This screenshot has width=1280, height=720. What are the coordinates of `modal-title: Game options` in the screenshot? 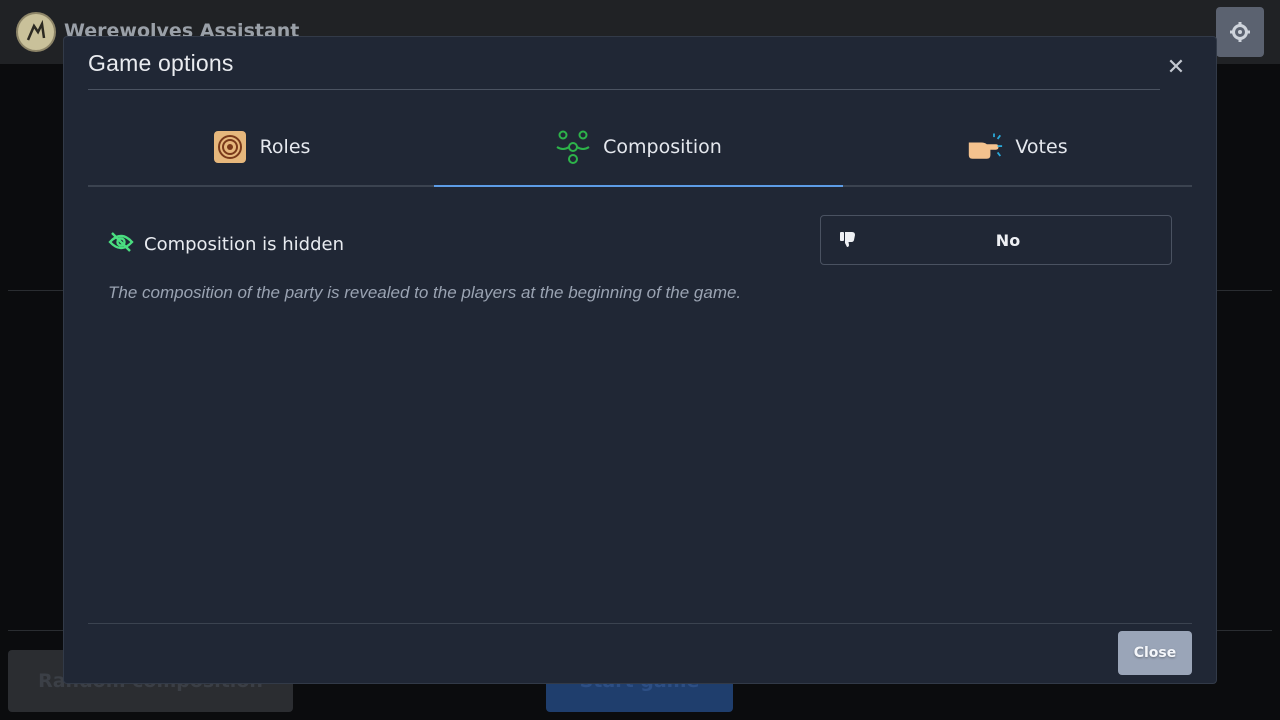 It's located at (161, 63).